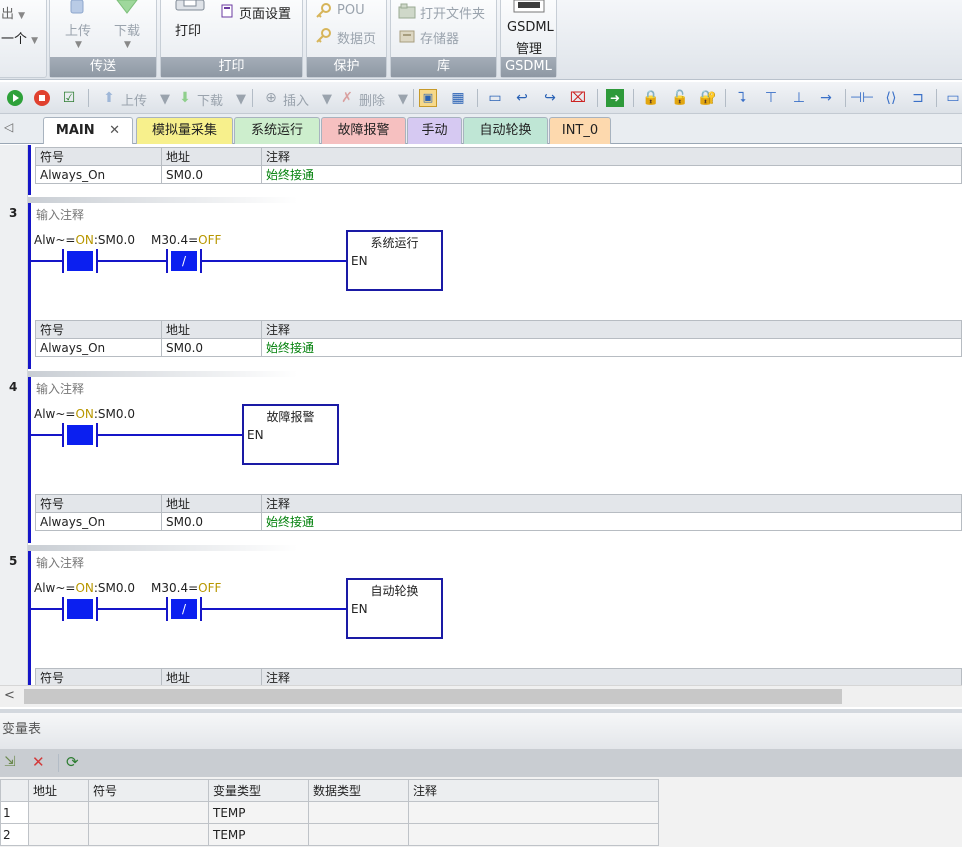  What do you see at coordinates (439, 37) in the screenshot?
I see `memory-button: 存储器` at bounding box center [439, 37].